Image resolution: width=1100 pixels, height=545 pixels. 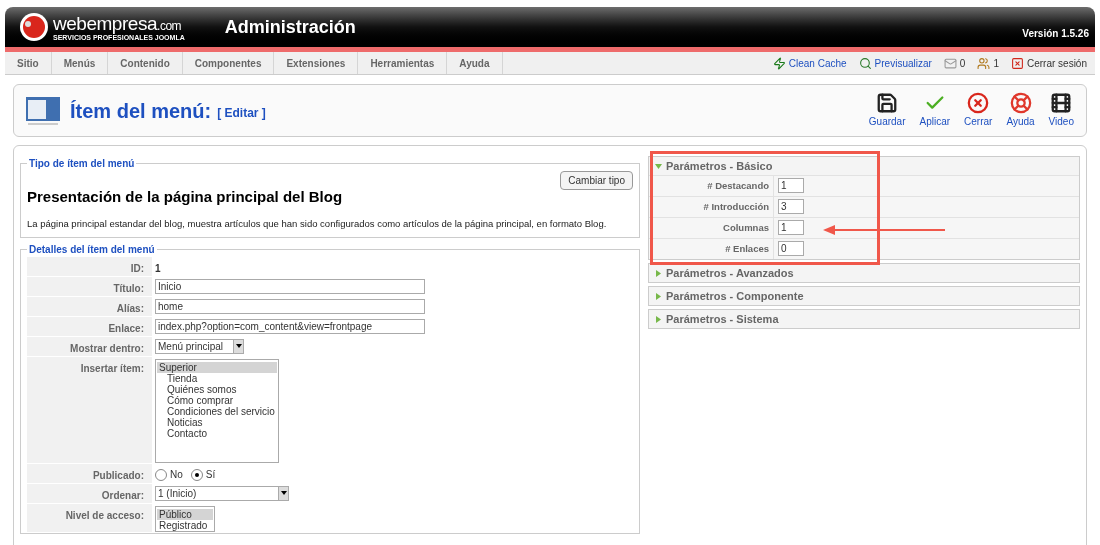 What do you see at coordinates (141, 111) in the screenshot?
I see `page-title: Ítem del menú:` at bounding box center [141, 111].